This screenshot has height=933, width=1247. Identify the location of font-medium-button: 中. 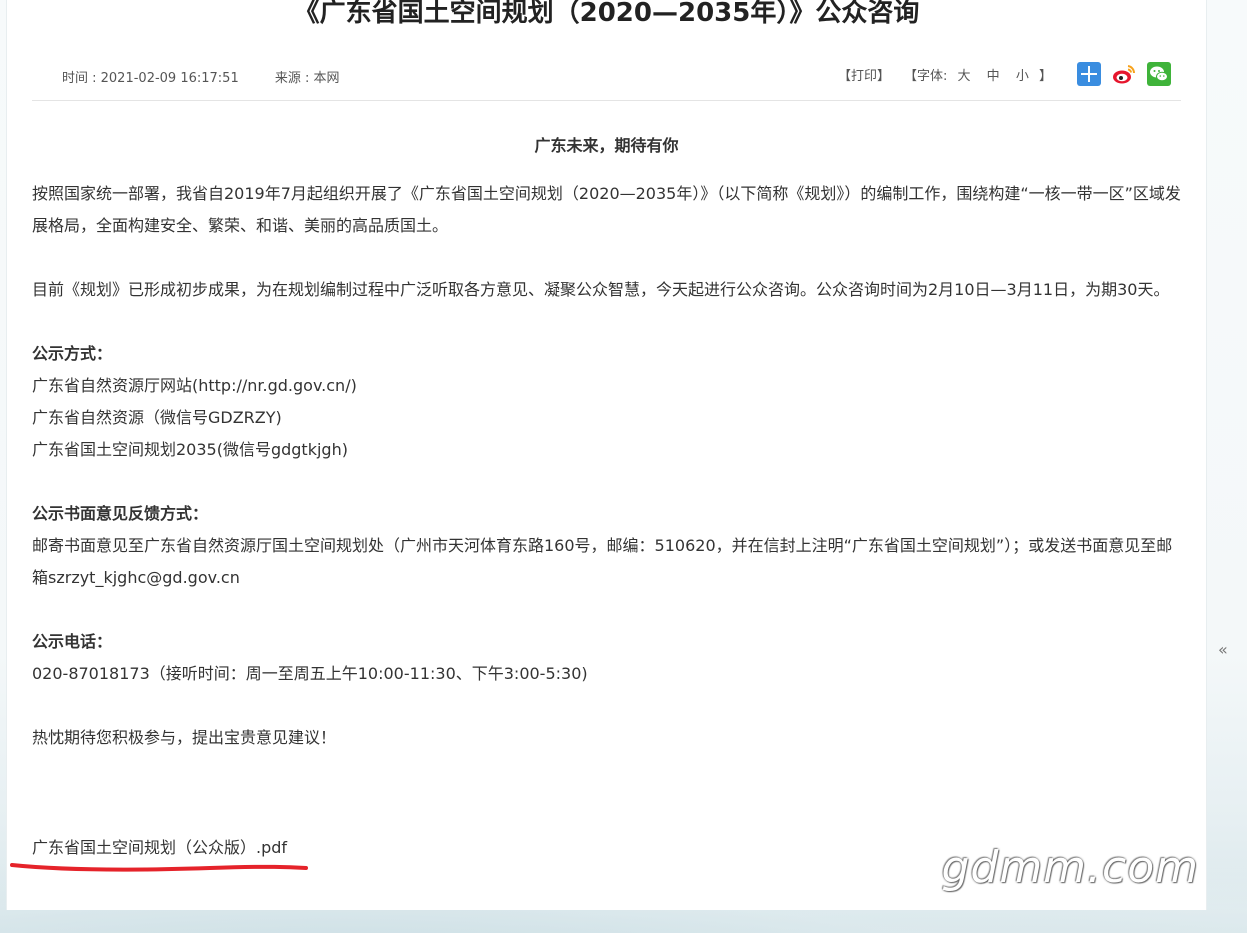
(993, 76).